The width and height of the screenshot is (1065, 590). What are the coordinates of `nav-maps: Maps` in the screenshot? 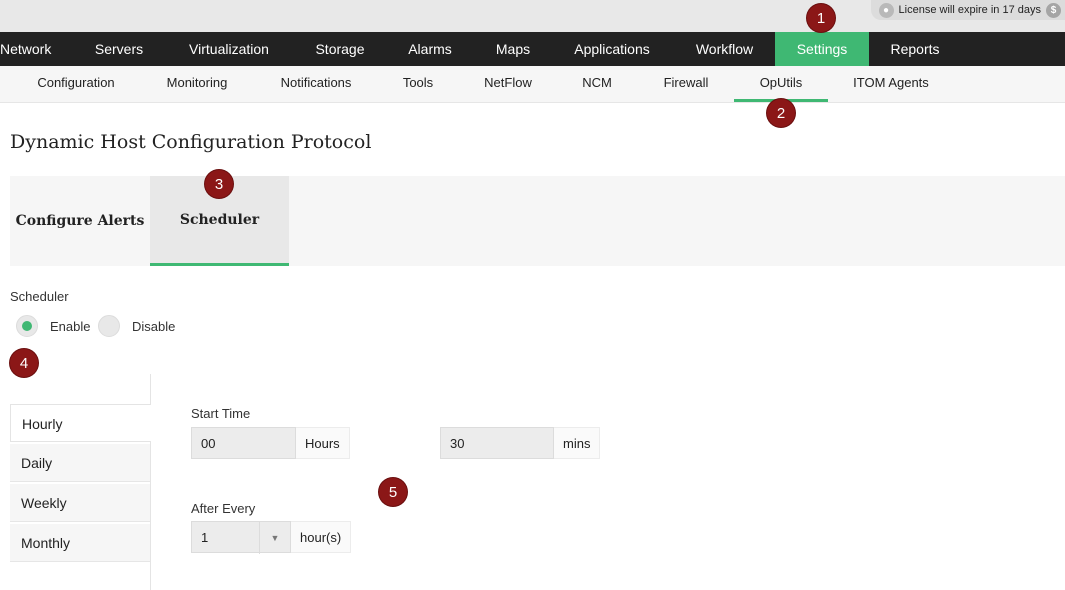 It's located at (513, 49).